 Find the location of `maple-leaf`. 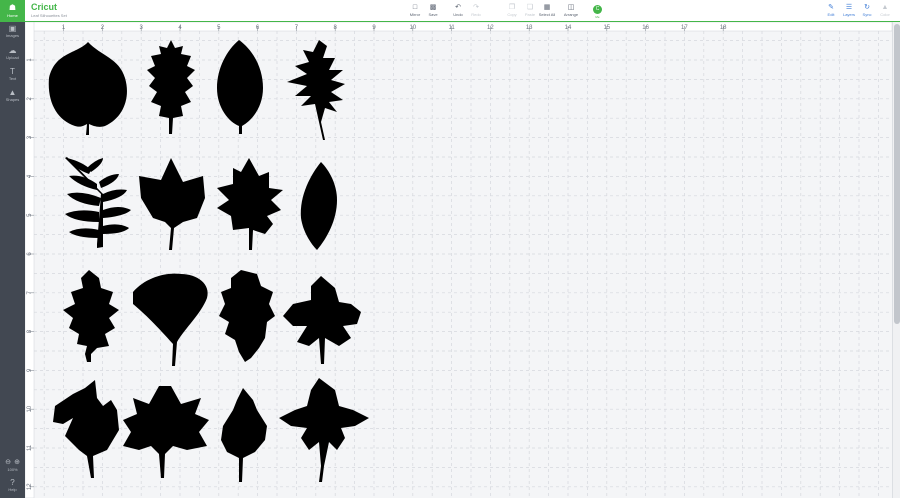

maple-leaf is located at coordinates (172, 204).